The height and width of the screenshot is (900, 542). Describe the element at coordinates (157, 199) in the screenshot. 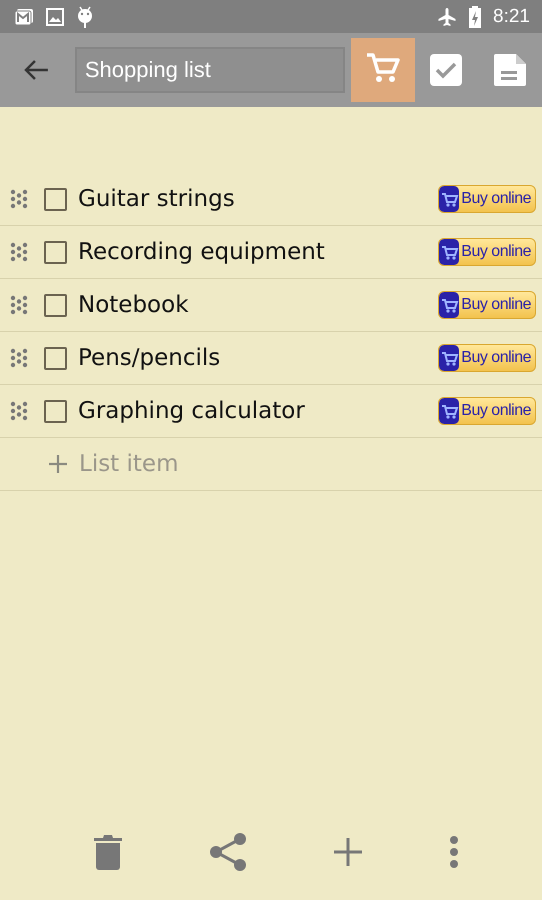

I see `item-text: Guitar strings` at that location.